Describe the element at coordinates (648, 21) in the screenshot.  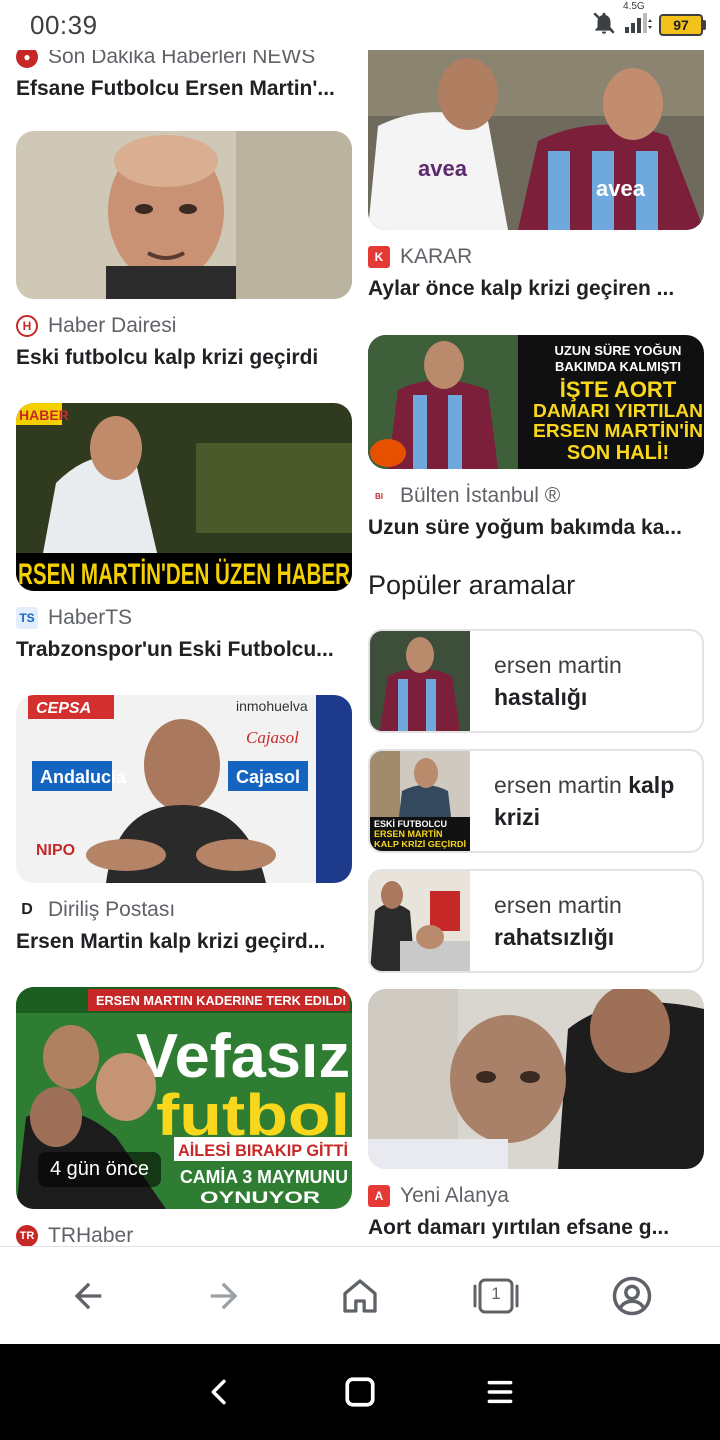
I see `status-icons: 4.5G 97` at that location.